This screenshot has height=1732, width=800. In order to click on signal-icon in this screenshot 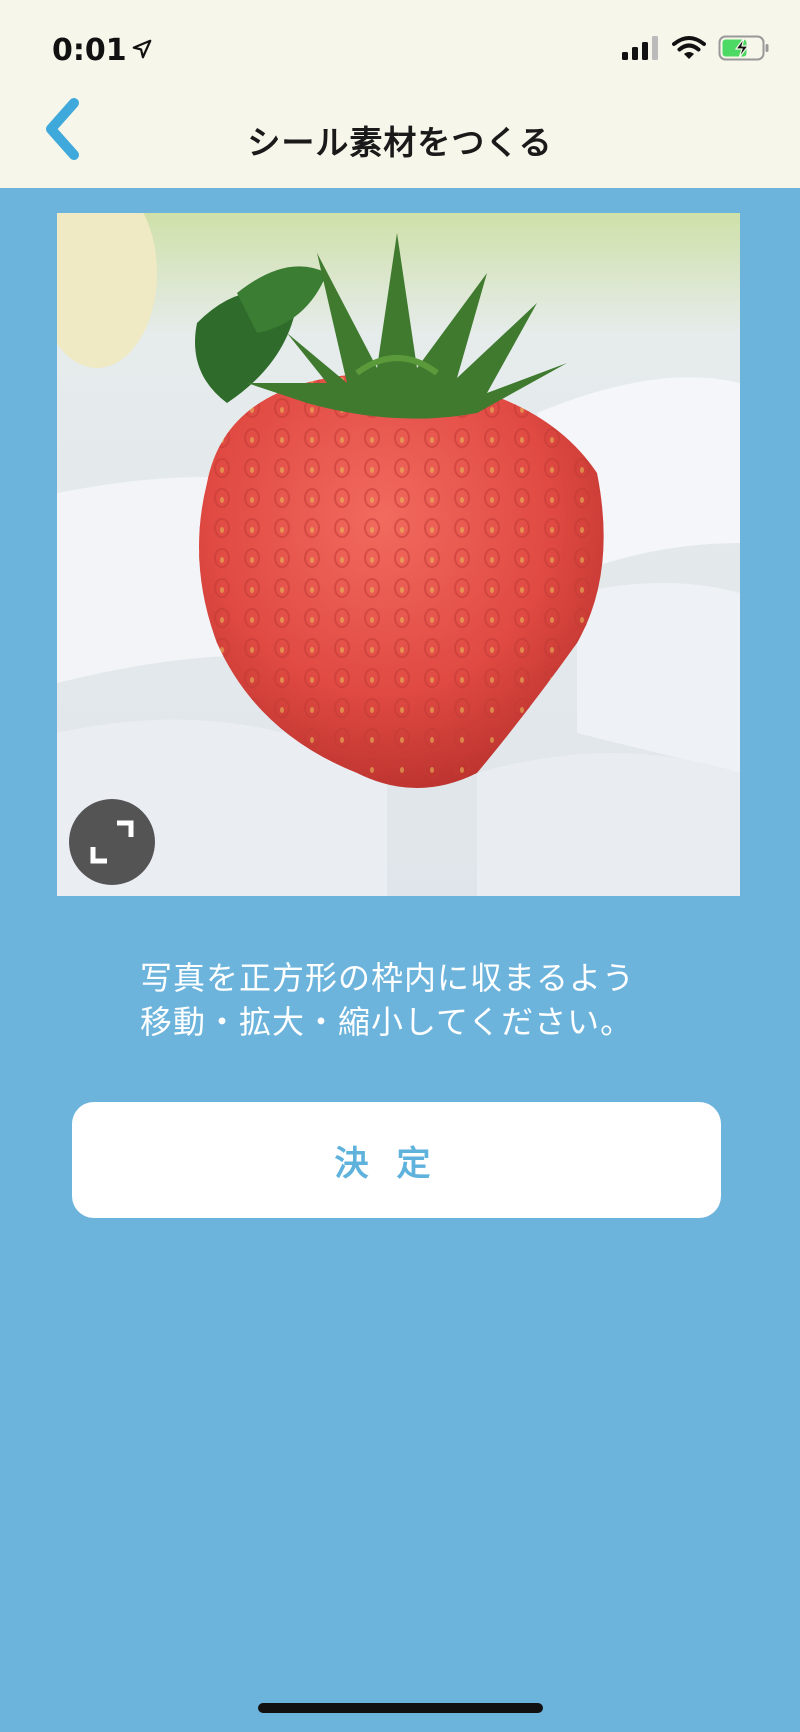, I will do `click(641, 50)`.